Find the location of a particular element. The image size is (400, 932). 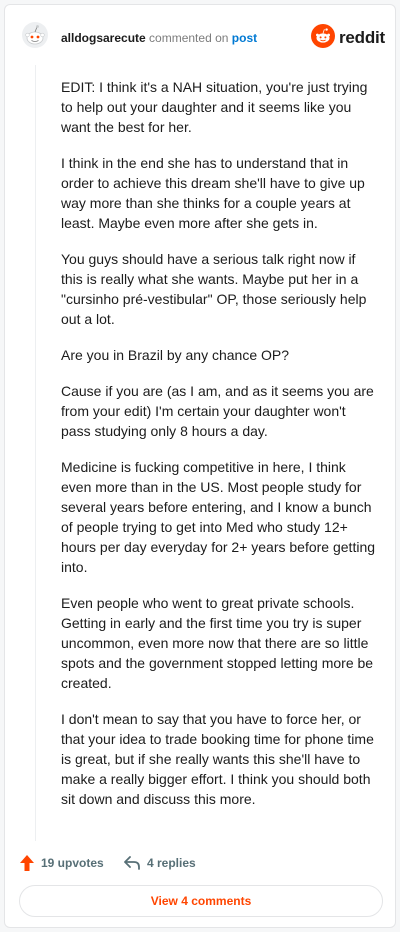

reply-arrow-icon is located at coordinates (132, 863).